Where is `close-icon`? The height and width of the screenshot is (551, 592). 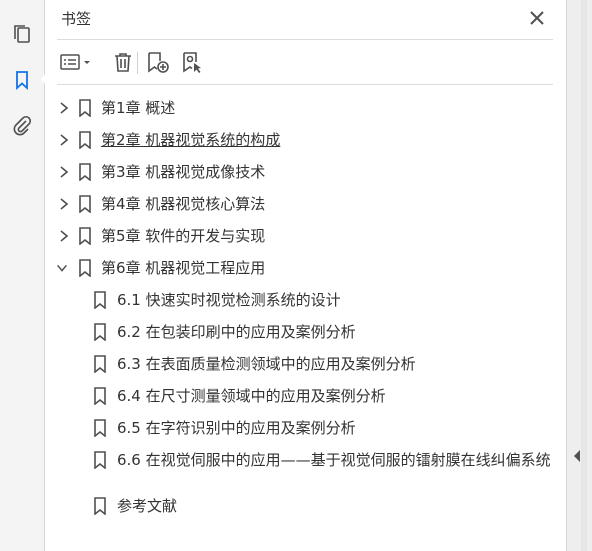
close-icon is located at coordinates (537, 18).